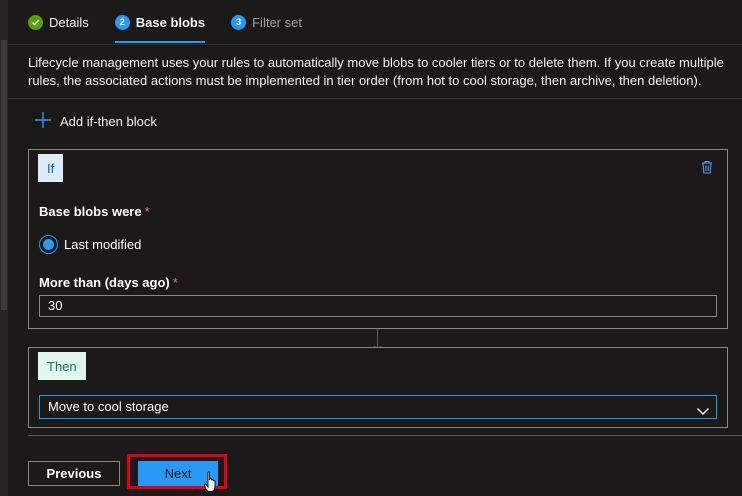 The height and width of the screenshot is (496, 742). Describe the element at coordinates (43, 121) in the screenshot. I see `plus-icon` at that location.